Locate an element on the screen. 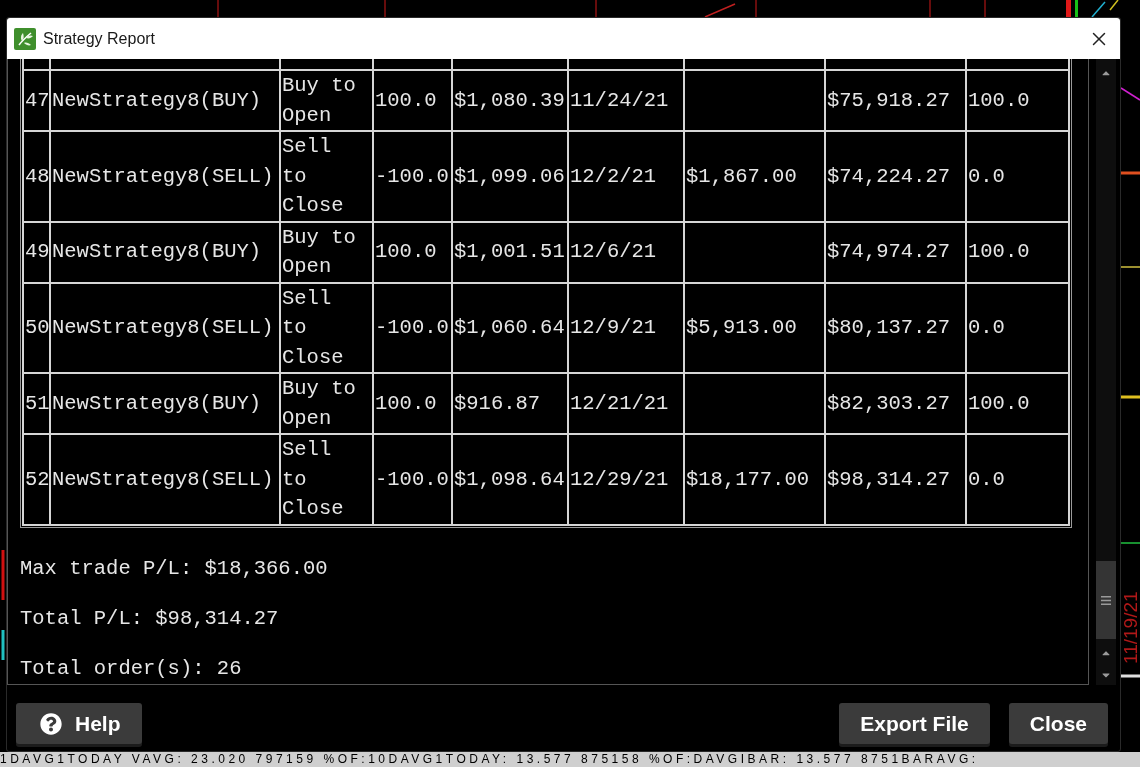  table-cell: 50 is located at coordinates (36, 327).